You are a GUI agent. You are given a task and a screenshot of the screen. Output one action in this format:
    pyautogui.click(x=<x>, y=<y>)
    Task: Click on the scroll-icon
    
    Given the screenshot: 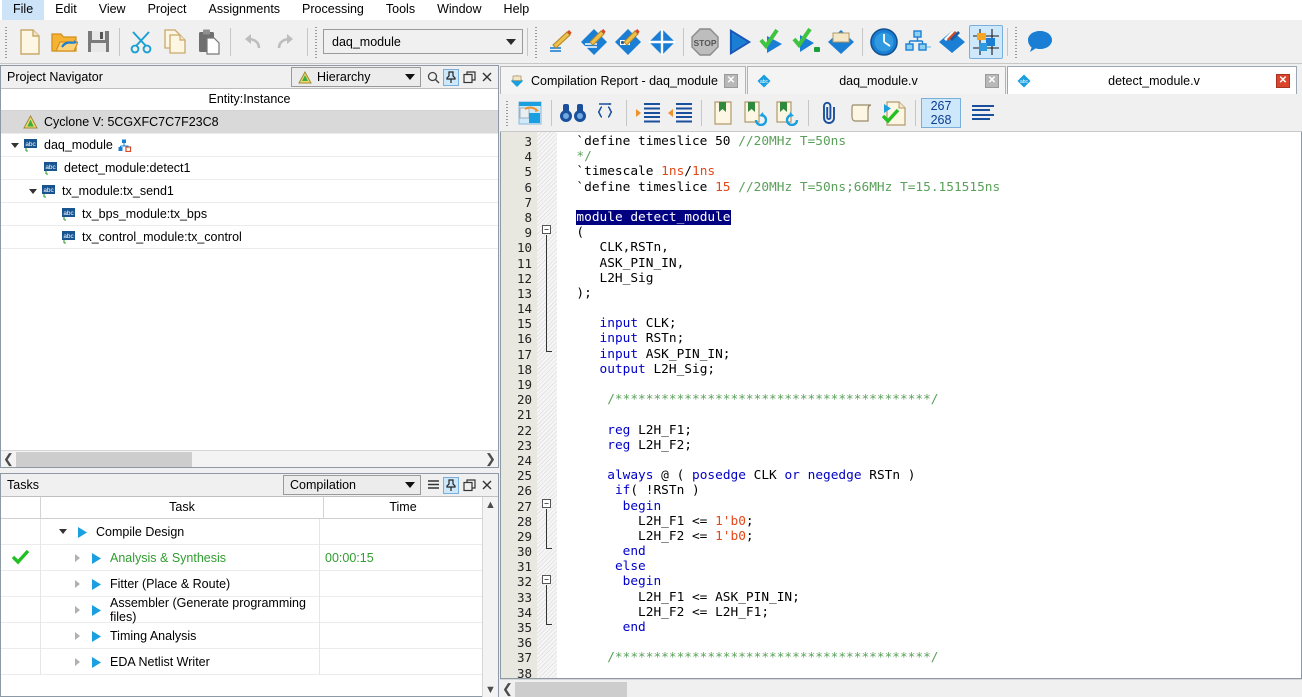 What is the action you would take?
    pyautogui.click(x=862, y=113)
    